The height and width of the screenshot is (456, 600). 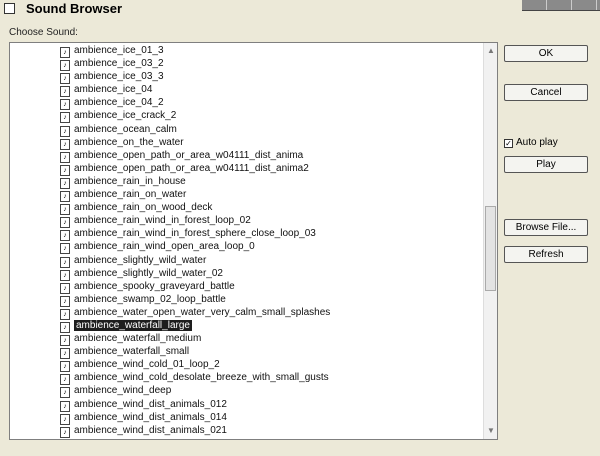 I want to click on list-item: ♪ ambience_waterfall_small, so click(x=195, y=352).